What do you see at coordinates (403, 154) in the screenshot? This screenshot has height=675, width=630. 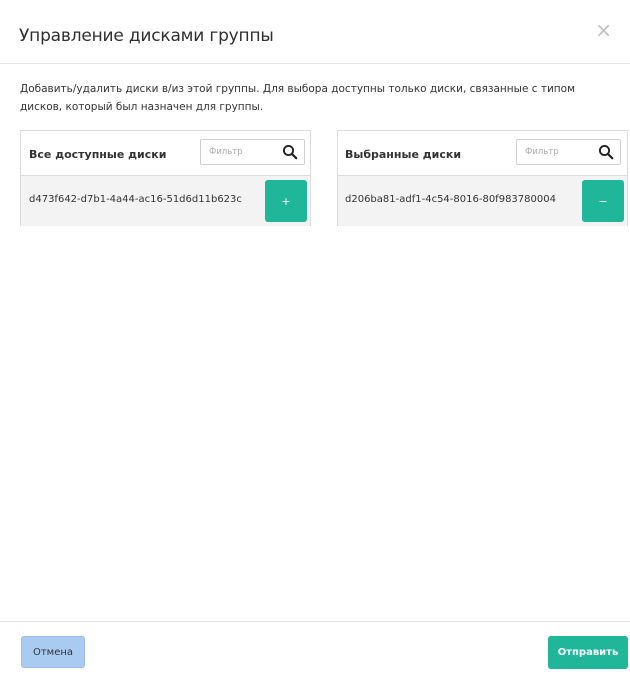 I see `selected-disks-title: Выбранные диски` at bounding box center [403, 154].